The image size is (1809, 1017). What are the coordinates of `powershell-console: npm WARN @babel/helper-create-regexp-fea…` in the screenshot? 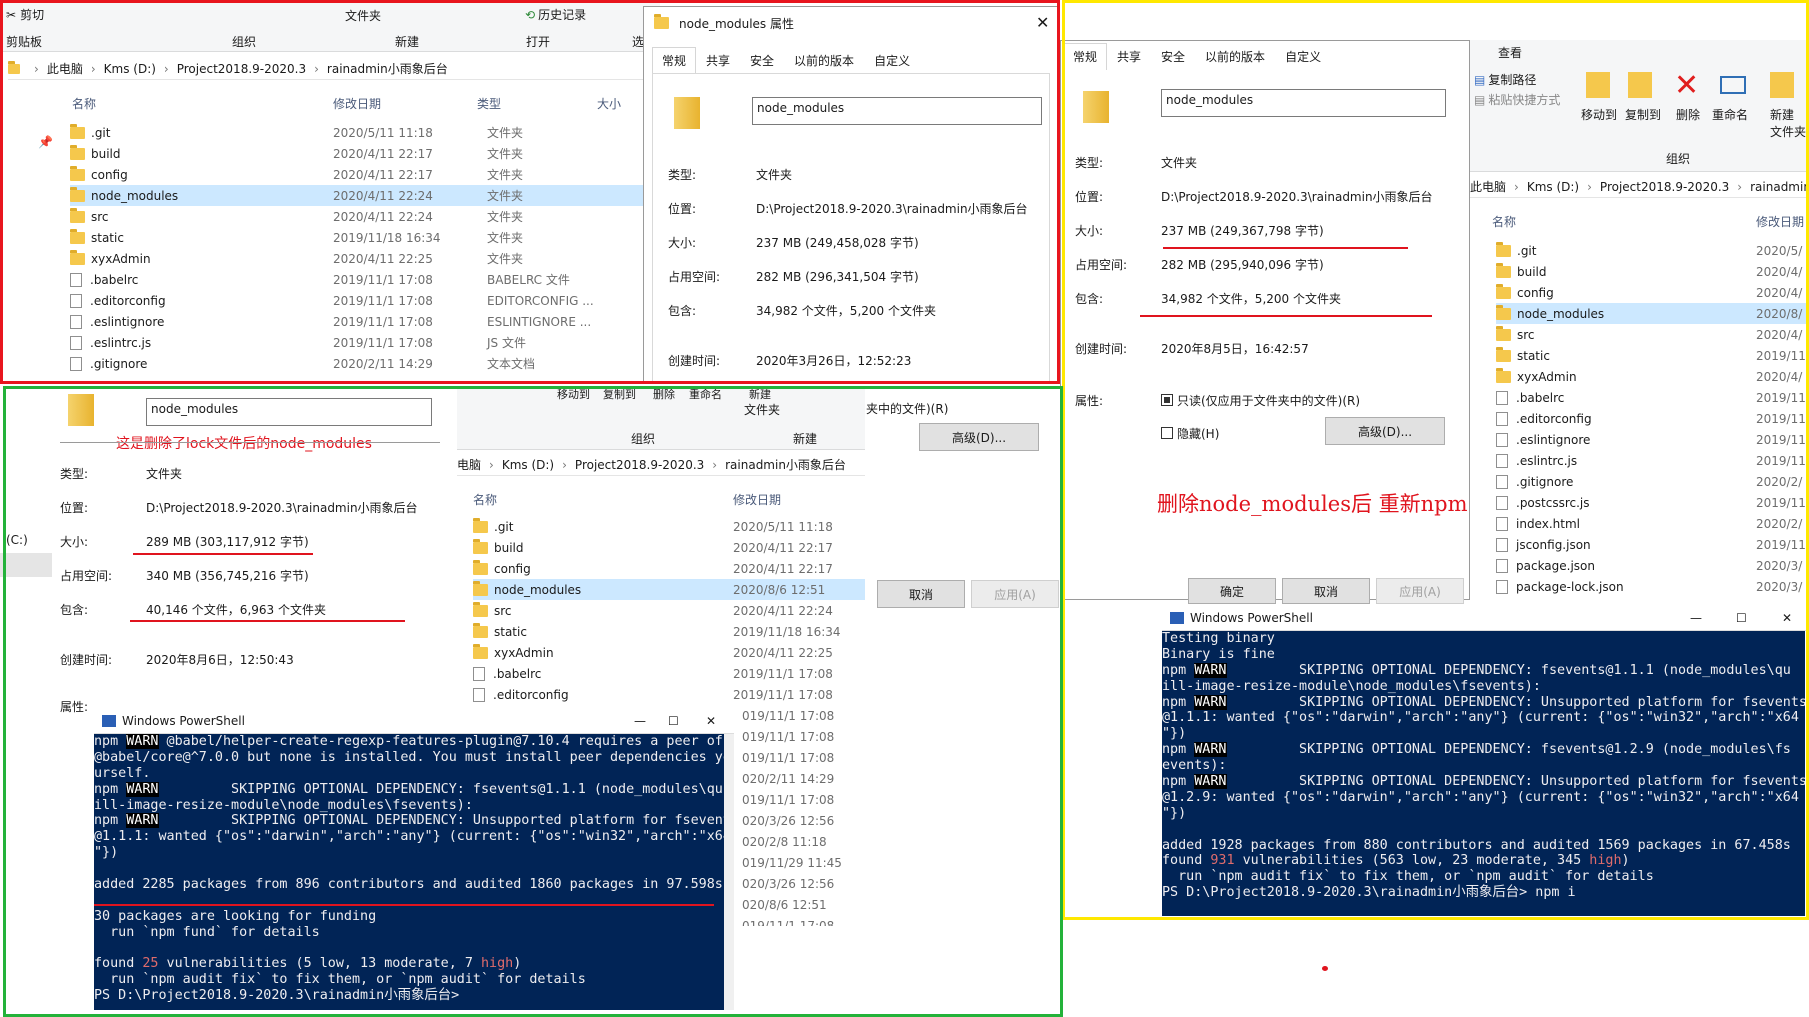 It's located at (409, 872).